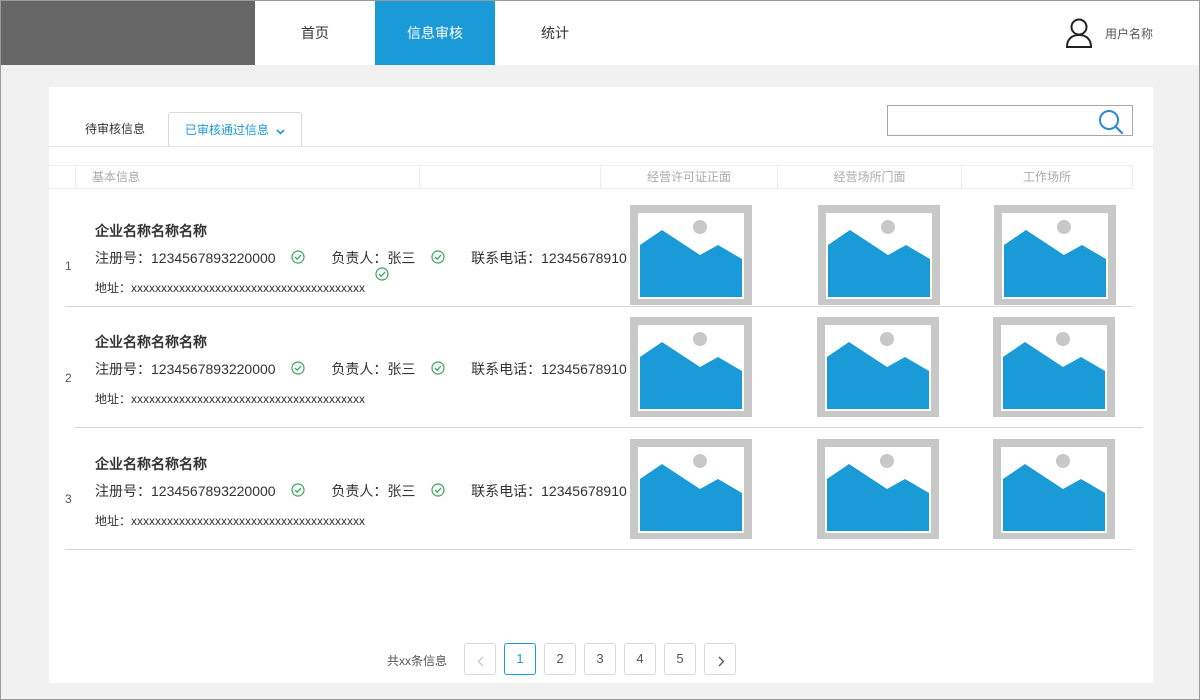  What do you see at coordinates (280, 131) in the screenshot?
I see `chevron-down-icon` at bounding box center [280, 131].